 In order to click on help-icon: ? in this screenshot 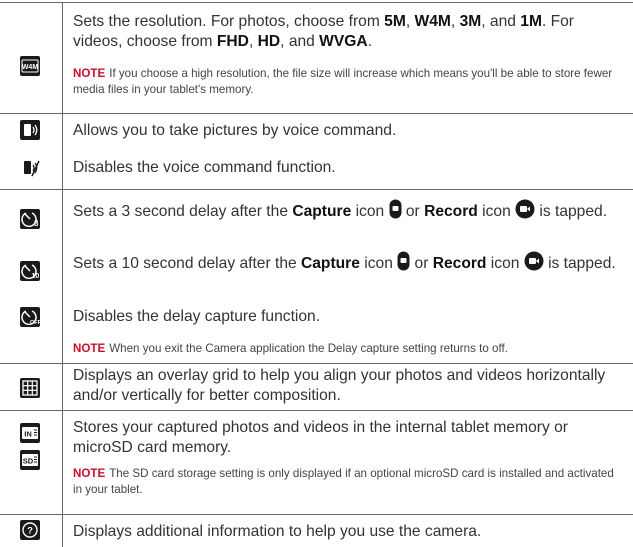, I will do `click(30, 530)`.